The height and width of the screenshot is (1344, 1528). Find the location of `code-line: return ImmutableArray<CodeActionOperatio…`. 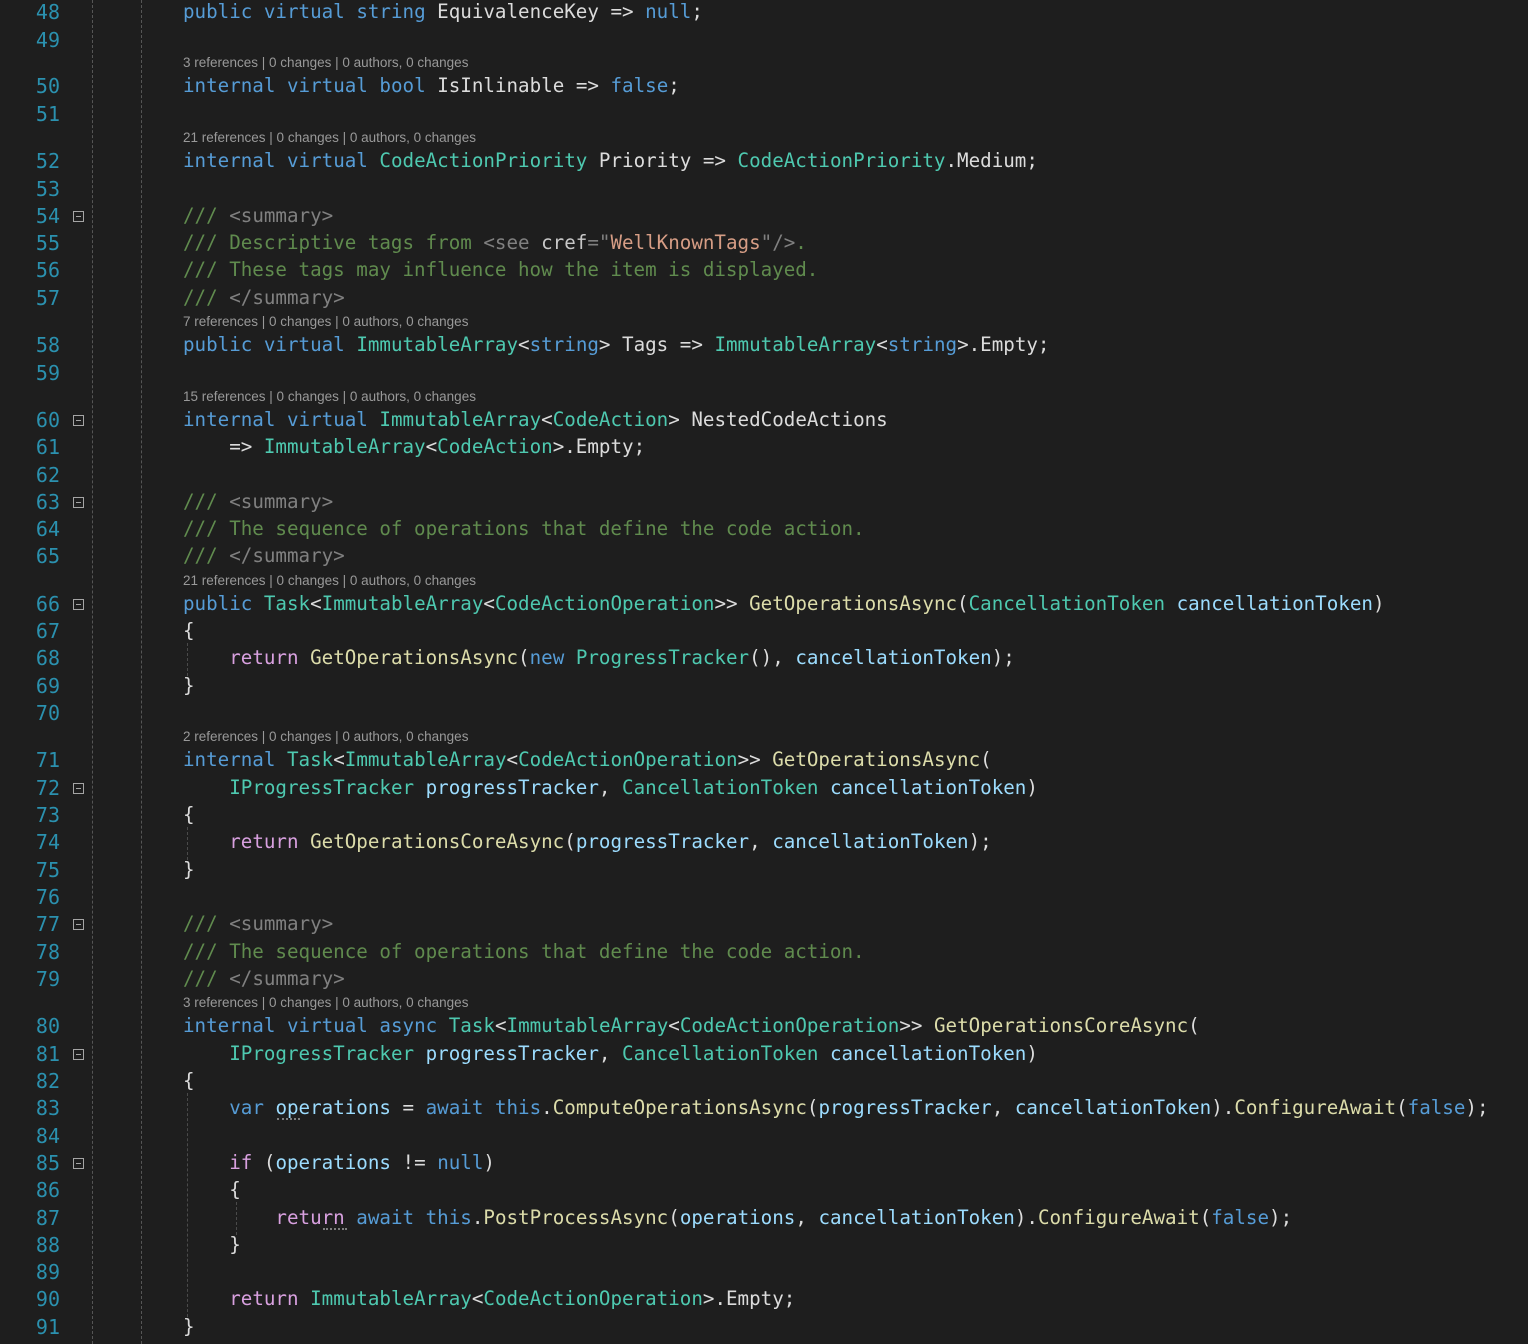

code-line: return ImmutableArray<CodeActionOperatio… is located at coordinates (489, 1299).